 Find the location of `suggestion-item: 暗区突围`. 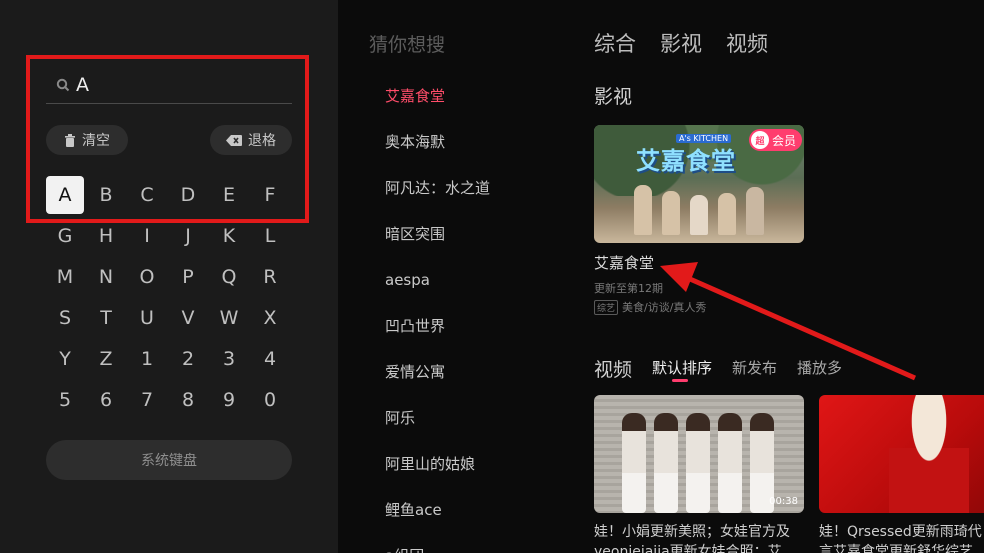

suggestion-item: 暗区突围 is located at coordinates (437, 245).